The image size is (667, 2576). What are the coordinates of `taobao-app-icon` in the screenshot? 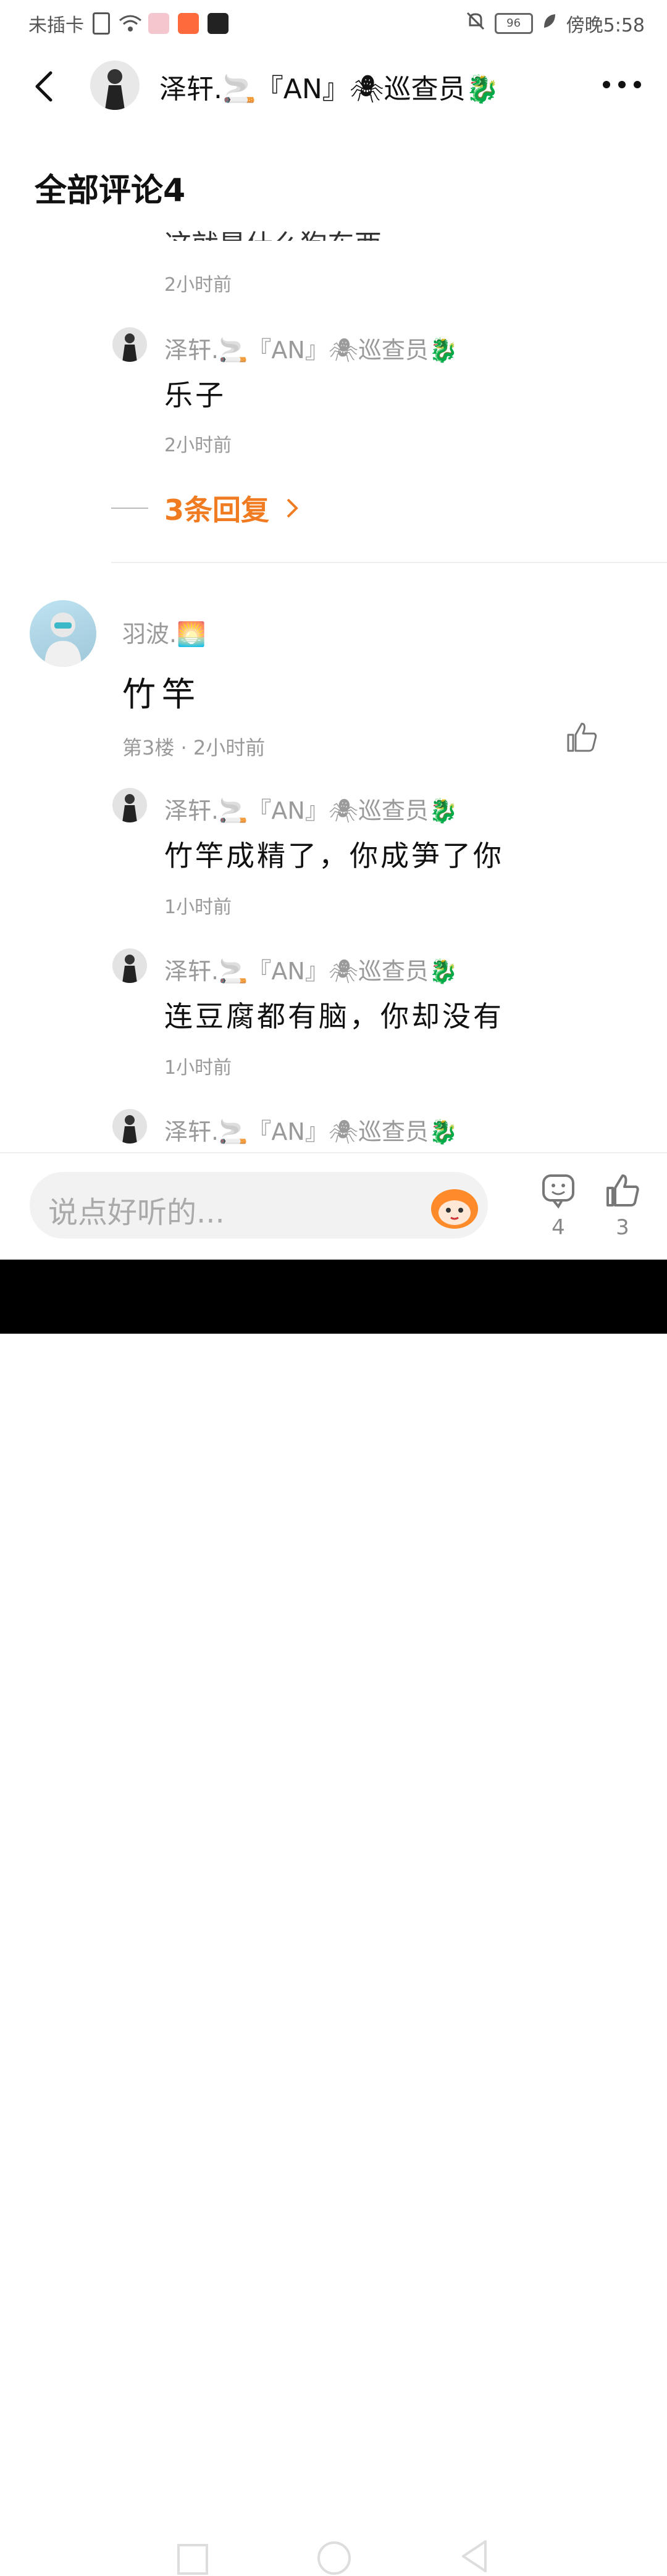 It's located at (188, 24).